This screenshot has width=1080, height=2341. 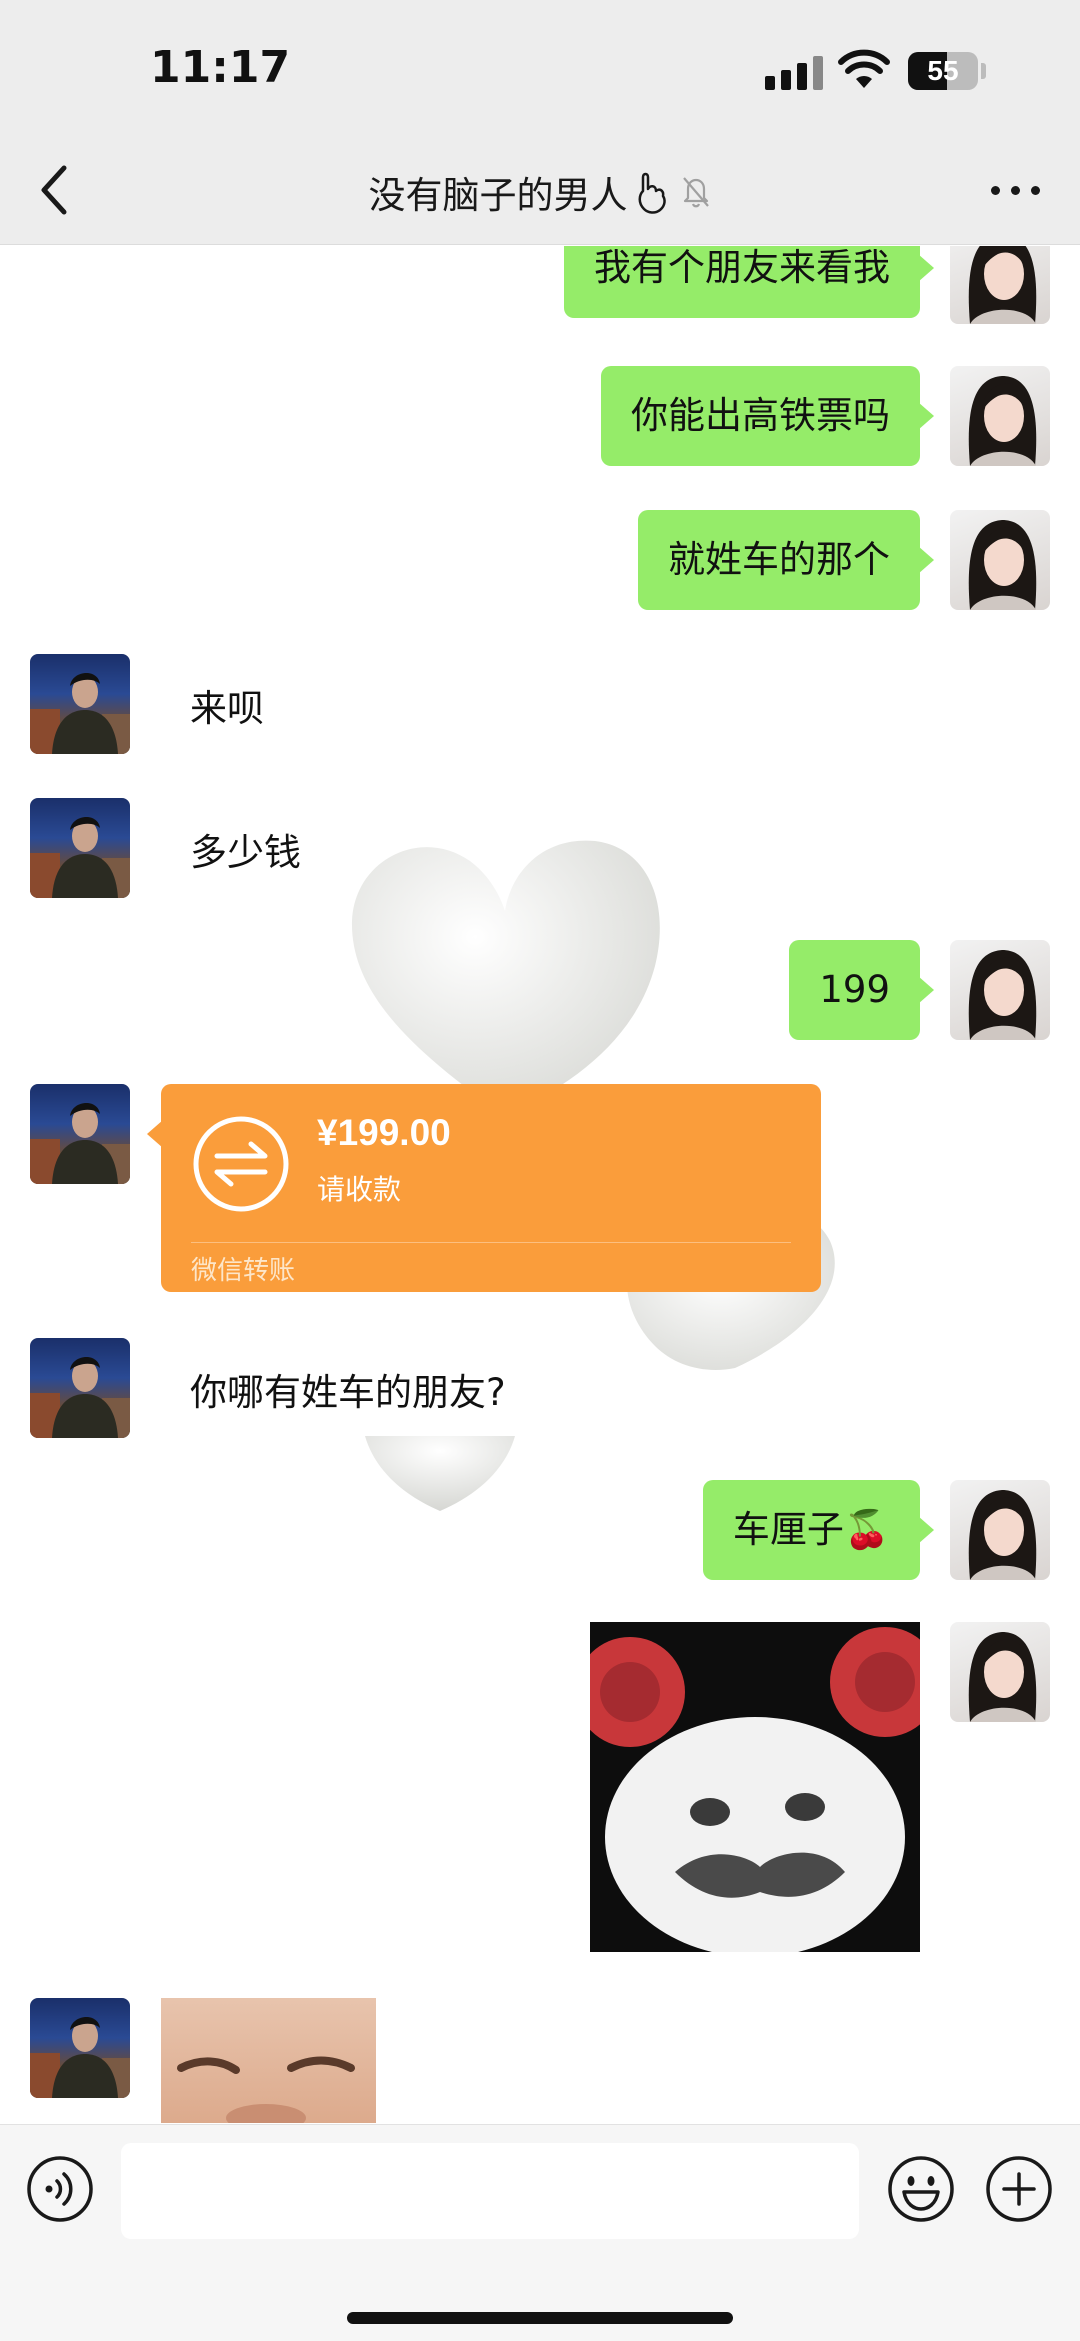 I want to click on battery-icon: 55, so click(x=943, y=71).